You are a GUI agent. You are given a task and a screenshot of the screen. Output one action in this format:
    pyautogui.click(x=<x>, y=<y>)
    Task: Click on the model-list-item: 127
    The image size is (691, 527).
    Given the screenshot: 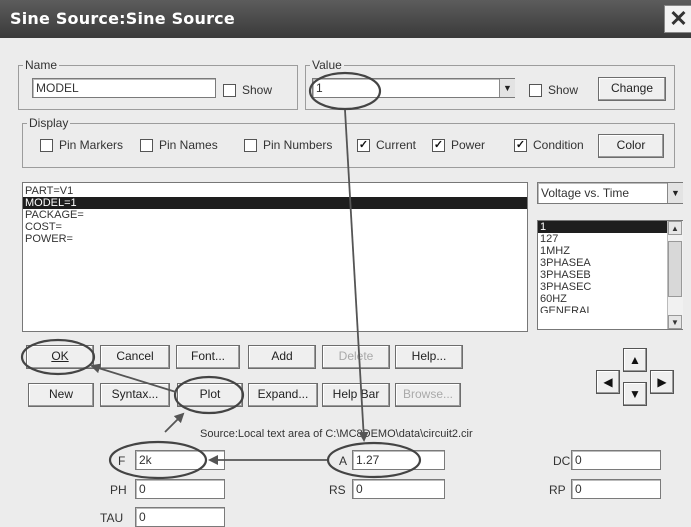 What is the action you would take?
    pyautogui.click(x=610, y=239)
    